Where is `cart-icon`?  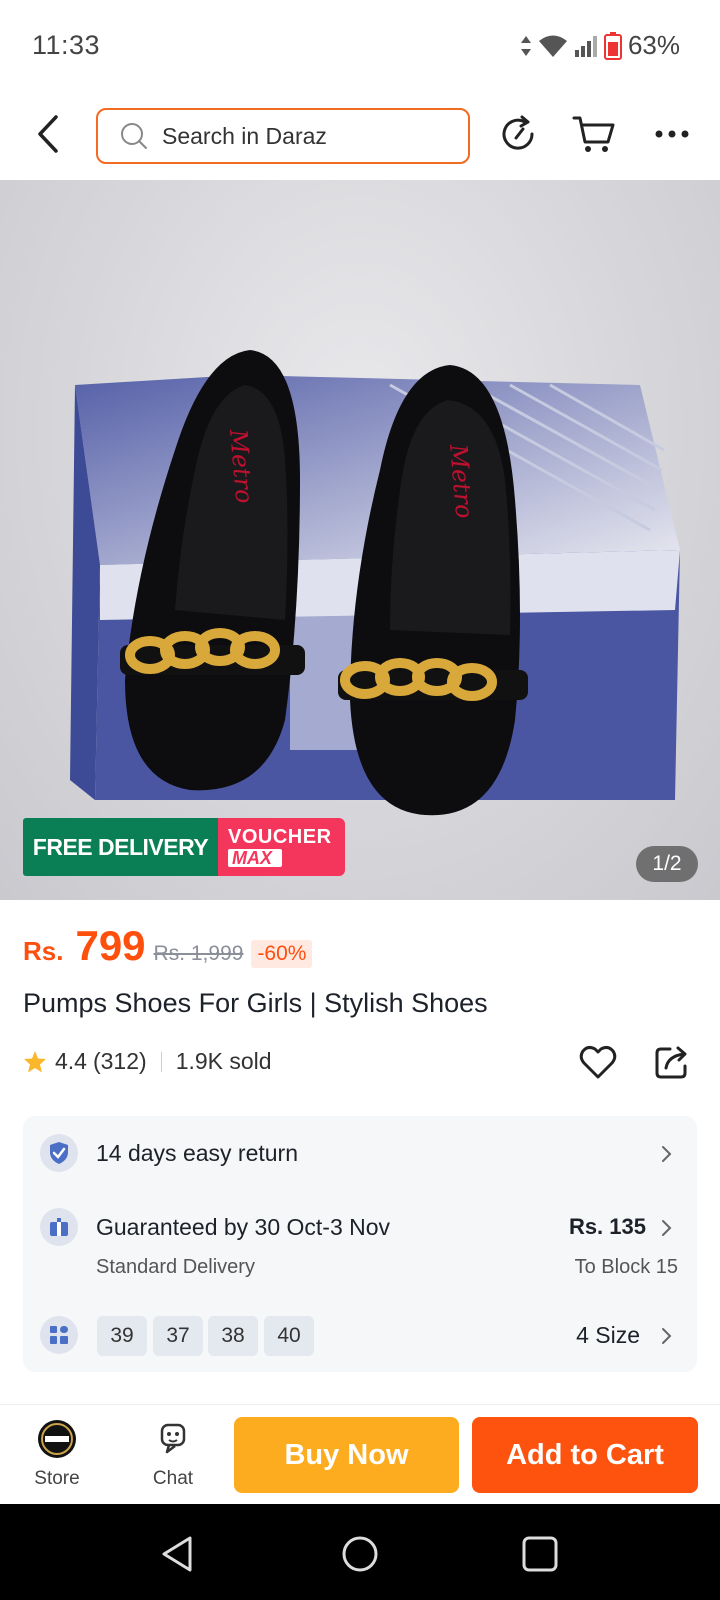 cart-icon is located at coordinates (593, 134).